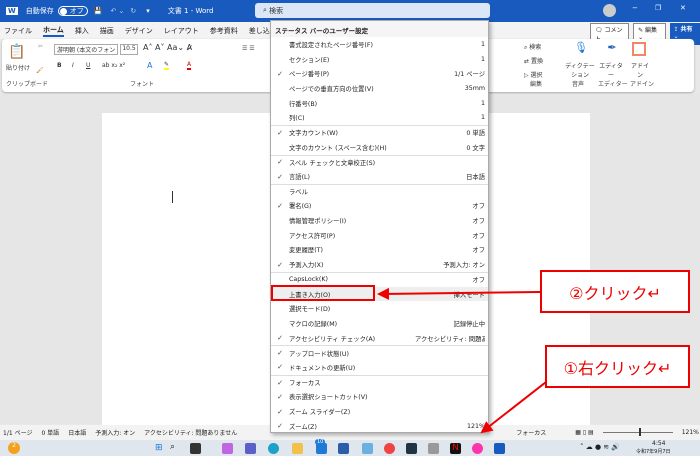  What do you see at coordinates (615, 291) in the screenshot?
I see `callout-click: ②クリック↵` at bounding box center [615, 291].